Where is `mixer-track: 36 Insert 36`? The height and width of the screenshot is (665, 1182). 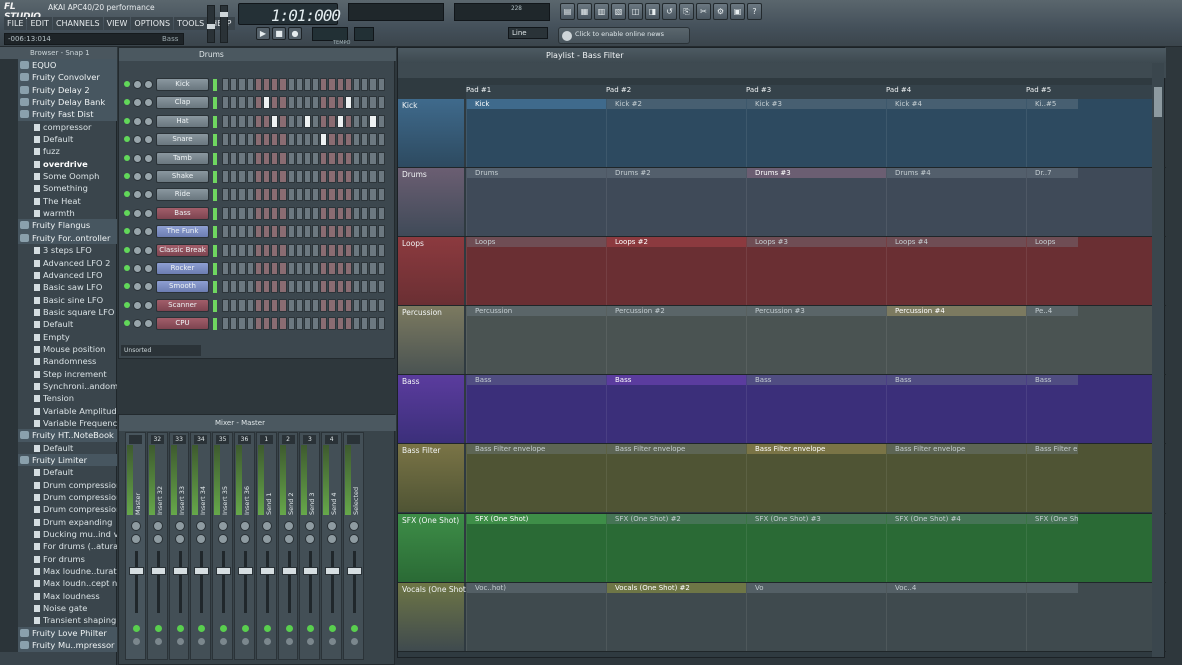 mixer-track: 36 Insert 36 is located at coordinates (244, 546).